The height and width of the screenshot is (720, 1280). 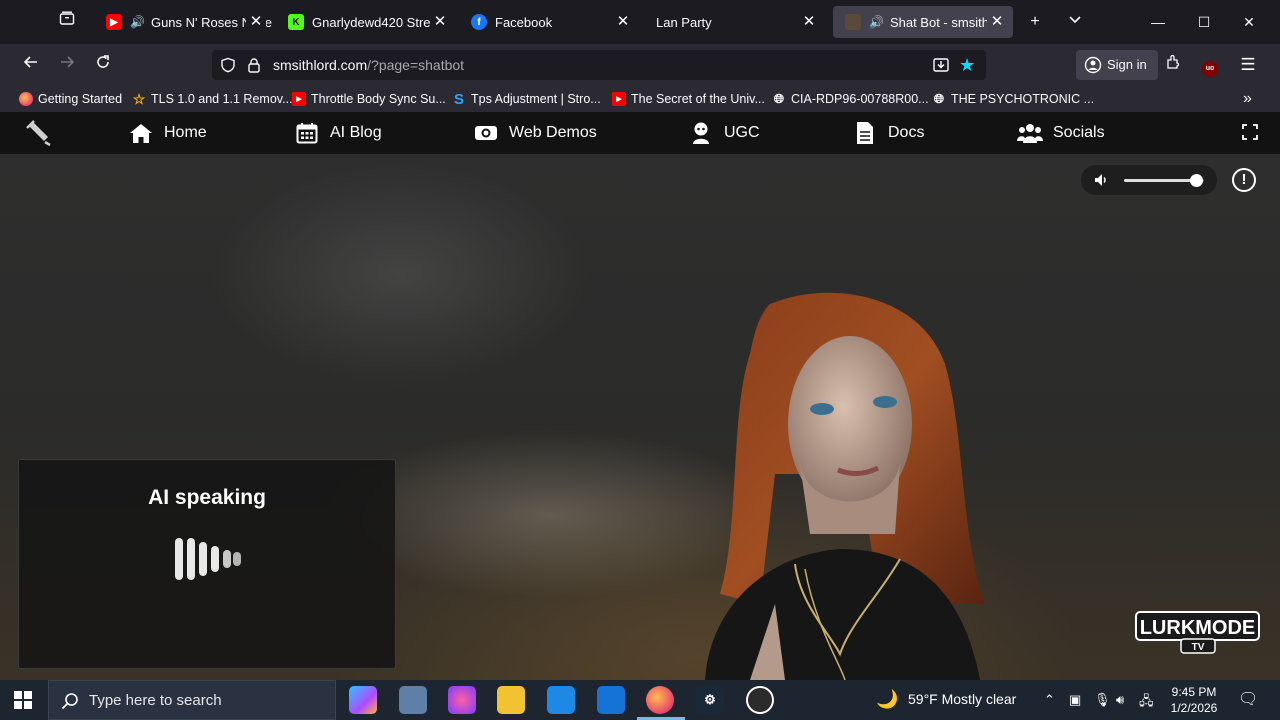 What do you see at coordinates (139, 98) in the screenshot?
I see `star-icon: ☆` at bounding box center [139, 98].